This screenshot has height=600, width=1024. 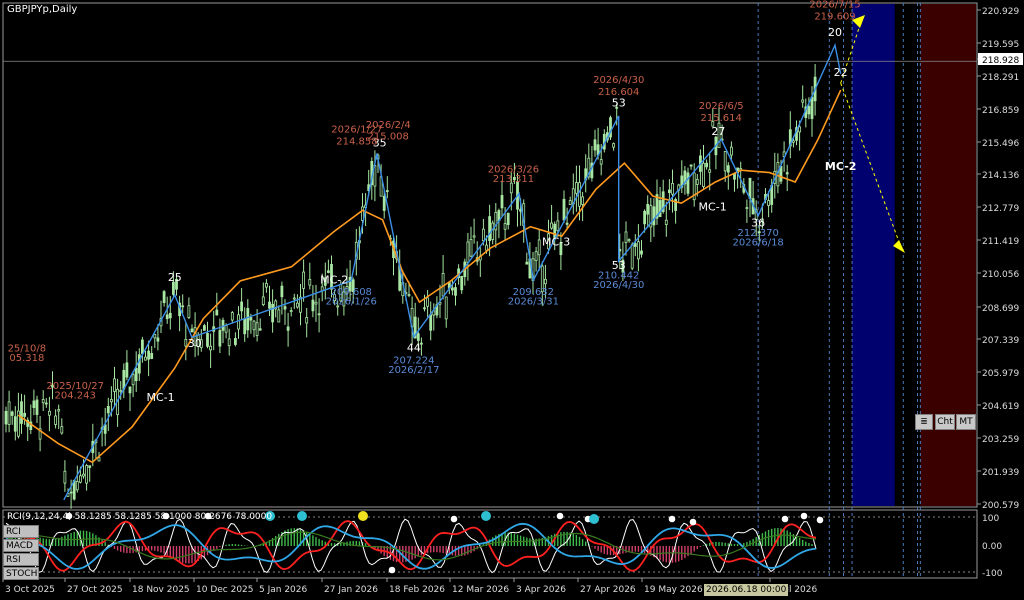 What do you see at coordinates (1000, 473) in the screenshot?
I see `price-tick-label: 201.939` at bounding box center [1000, 473].